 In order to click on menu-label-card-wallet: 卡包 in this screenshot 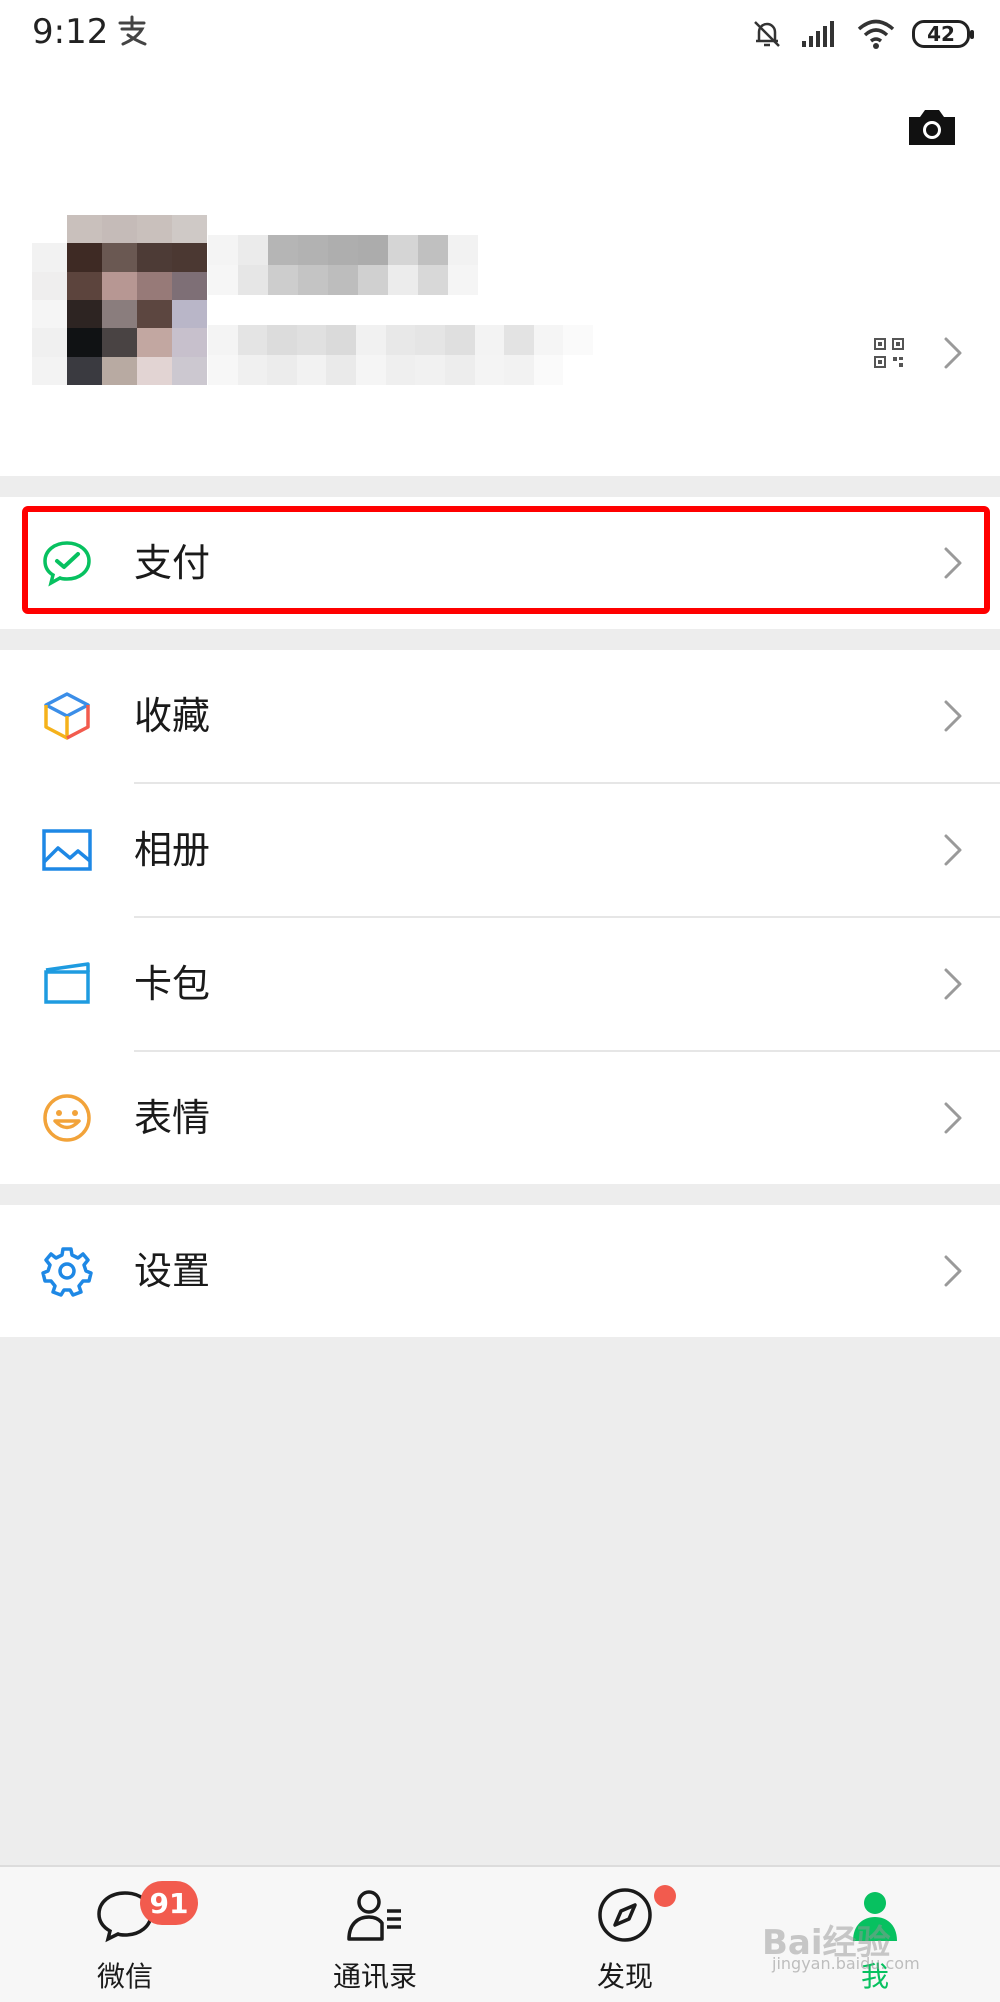, I will do `click(172, 984)`.